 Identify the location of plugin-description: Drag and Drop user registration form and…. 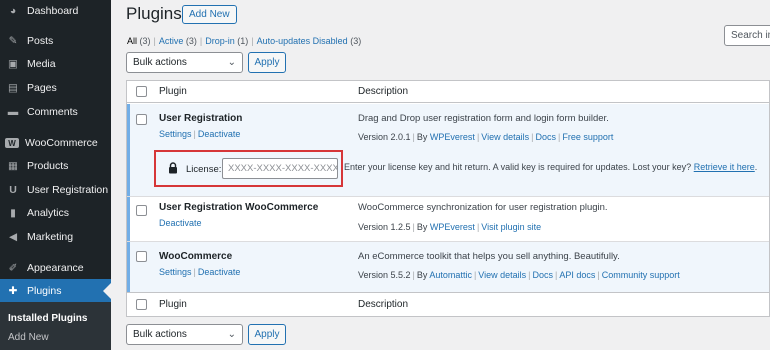
(483, 118).